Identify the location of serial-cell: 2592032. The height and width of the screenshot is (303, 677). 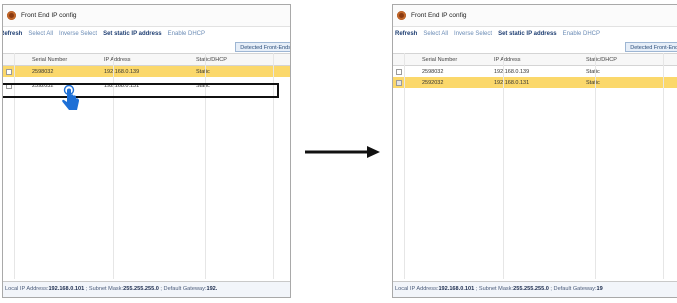
(433, 82).